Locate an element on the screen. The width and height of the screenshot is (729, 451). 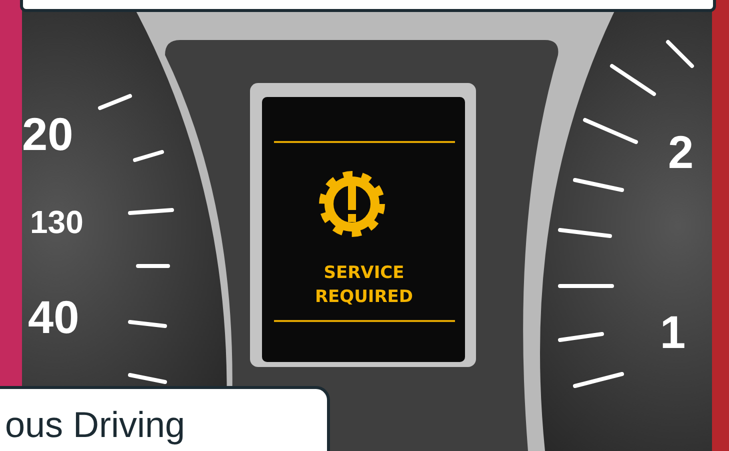
warning-label: SERVICE is located at coordinates (364, 273).